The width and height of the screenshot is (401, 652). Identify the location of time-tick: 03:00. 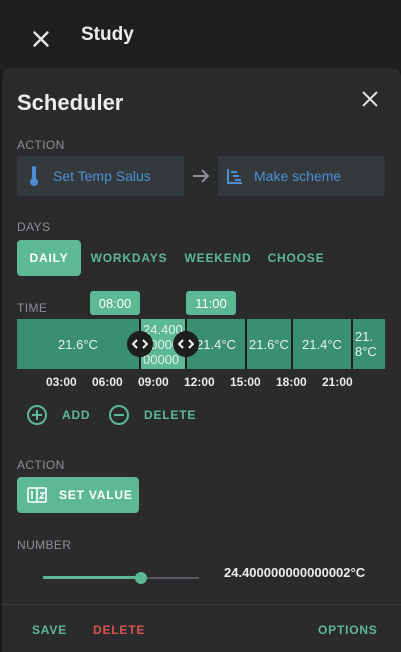
(61, 382).